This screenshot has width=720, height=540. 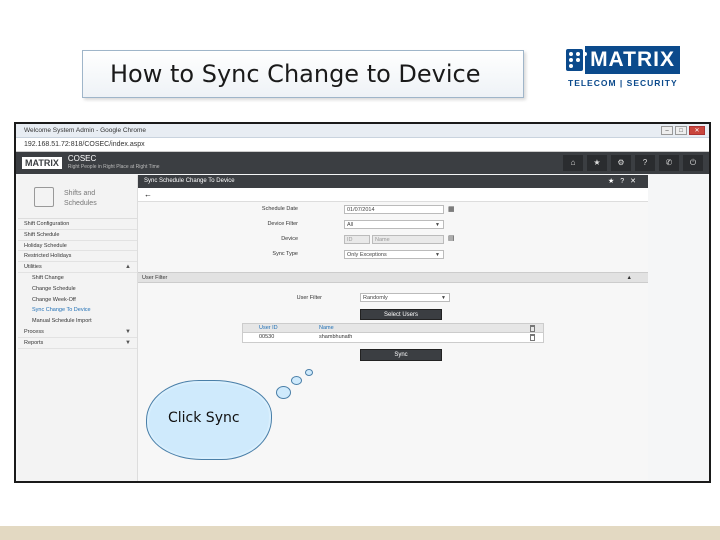 I want to click on sidebar-item-label: Shift Schedule, so click(x=42, y=234).